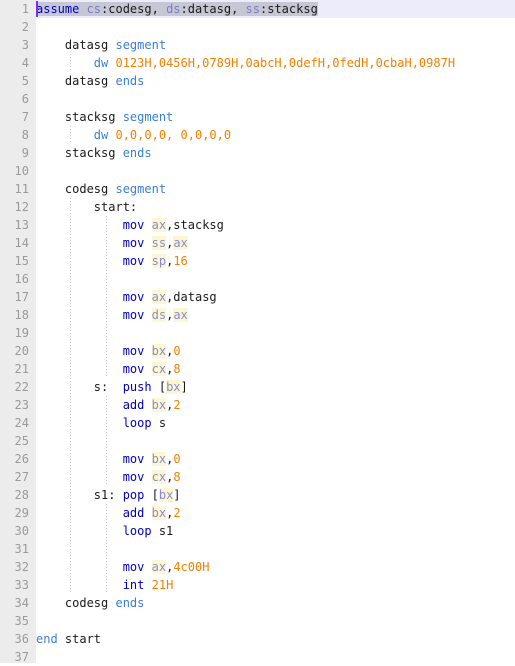 The height and width of the screenshot is (666, 515). What do you see at coordinates (195, 225) in the screenshot?
I see `code-token-plain: ,stacksg` at bounding box center [195, 225].